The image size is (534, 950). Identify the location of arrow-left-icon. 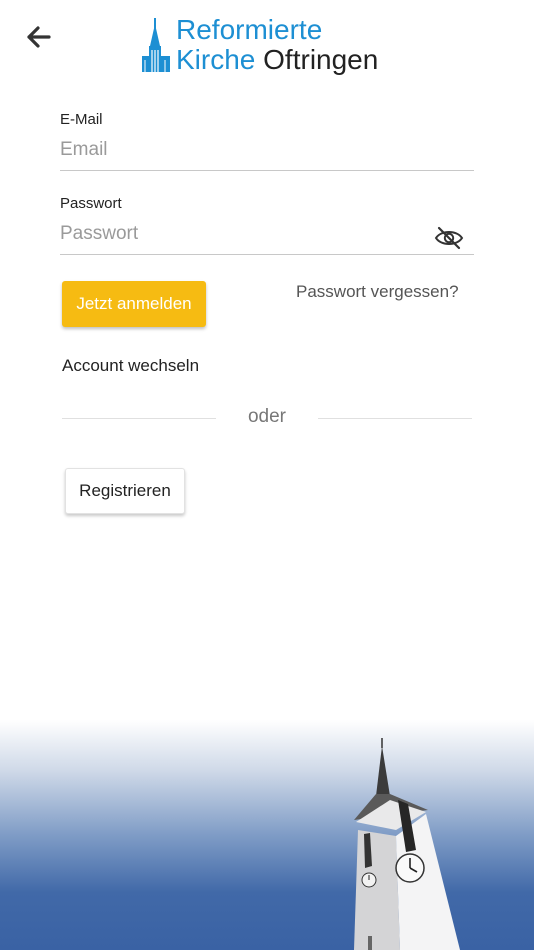
(39, 37).